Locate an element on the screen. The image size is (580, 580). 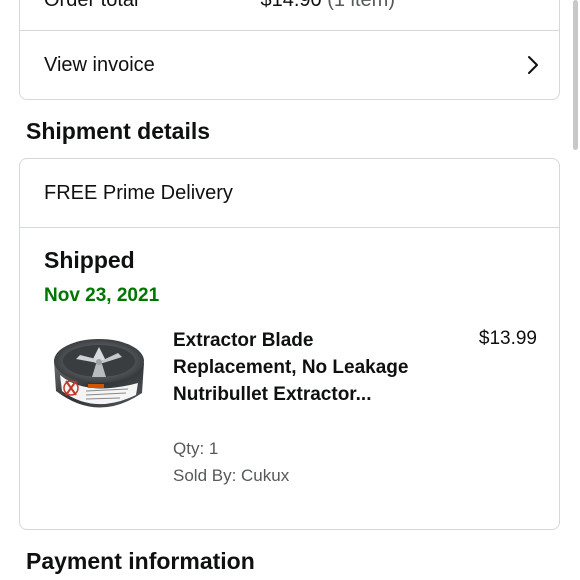
delivery-type-label: FREE Prime Delivery is located at coordinates (138, 192).